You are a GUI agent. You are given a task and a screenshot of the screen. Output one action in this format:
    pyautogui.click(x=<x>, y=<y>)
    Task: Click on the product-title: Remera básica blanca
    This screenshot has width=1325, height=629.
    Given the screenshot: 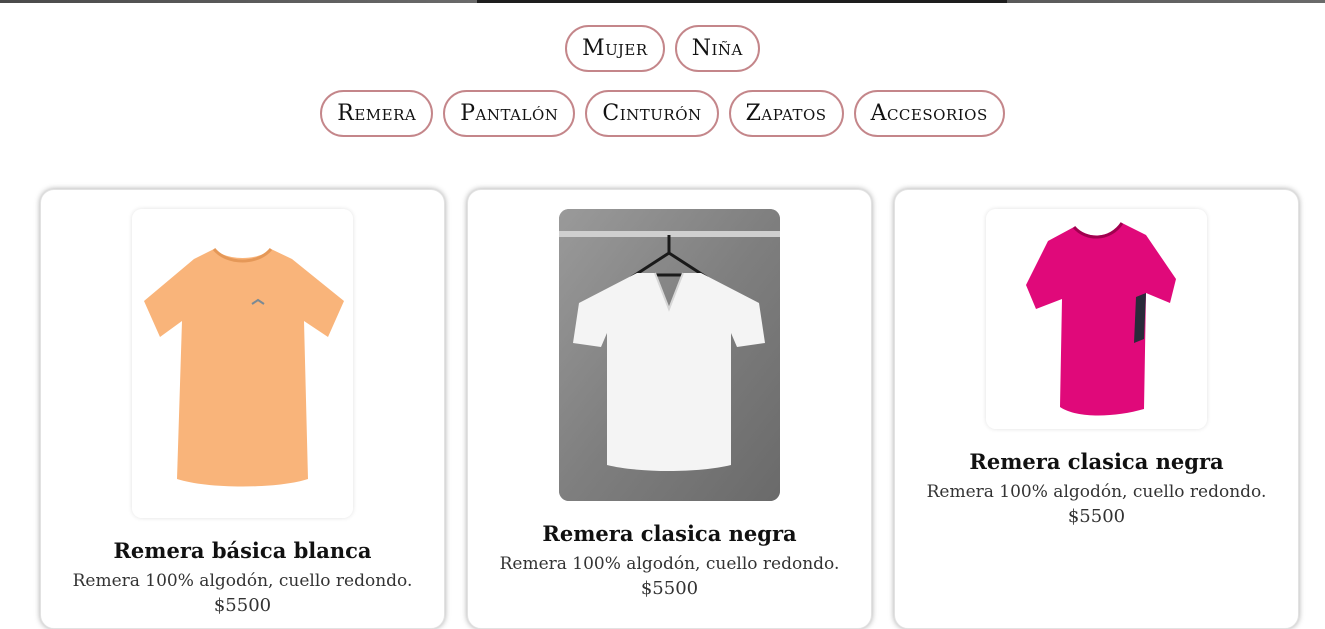 What is the action you would take?
    pyautogui.click(x=242, y=550)
    